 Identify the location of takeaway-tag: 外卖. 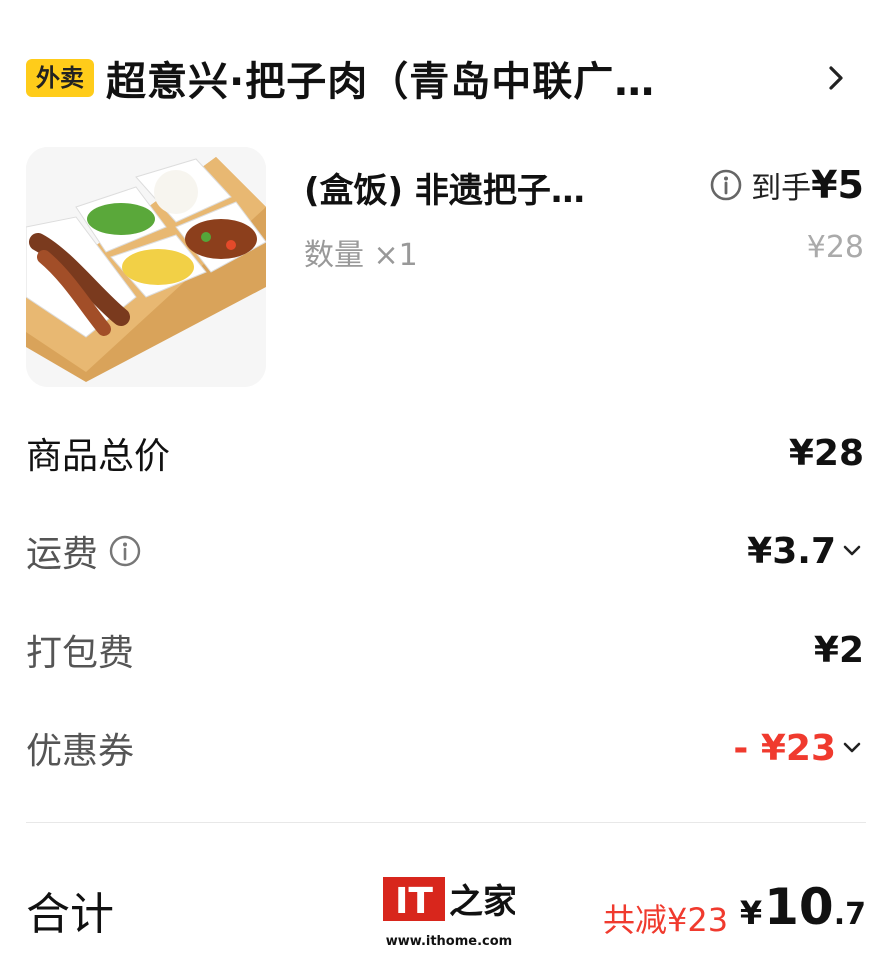
(60, 78).